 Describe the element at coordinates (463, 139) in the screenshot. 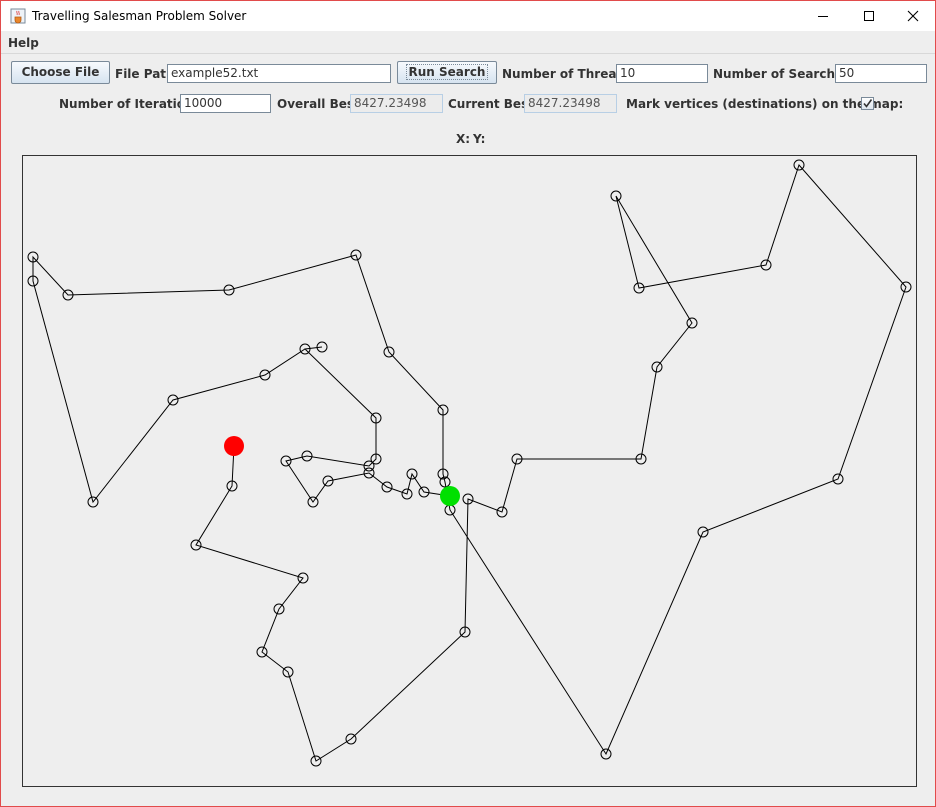

I see `x-coord-label: X:` at that location.